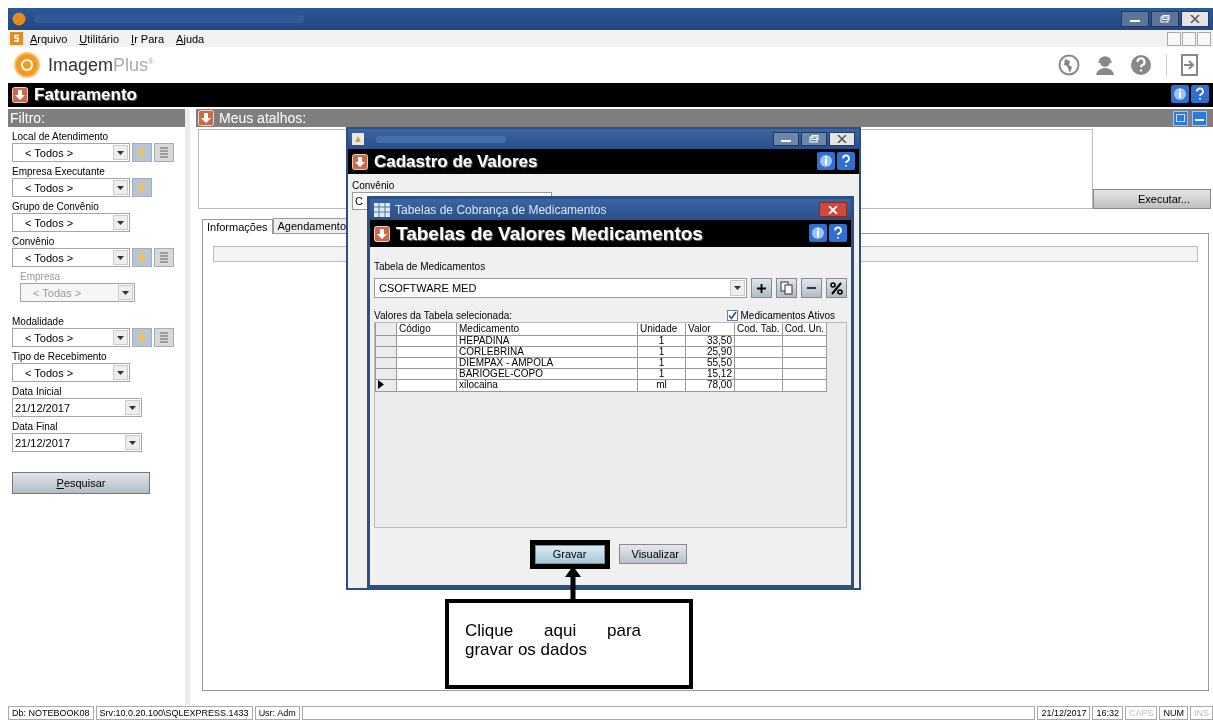 Image resolution: width=1213 pixels, height=720 pixels. What do you see at coordinates (381, 384) in the screenshot?
I see `current-row-icon` at bounding box center [381, 384].